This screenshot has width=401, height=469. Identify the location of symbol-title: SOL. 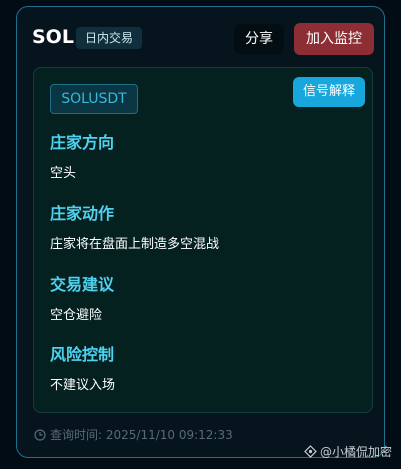
(53, 37).